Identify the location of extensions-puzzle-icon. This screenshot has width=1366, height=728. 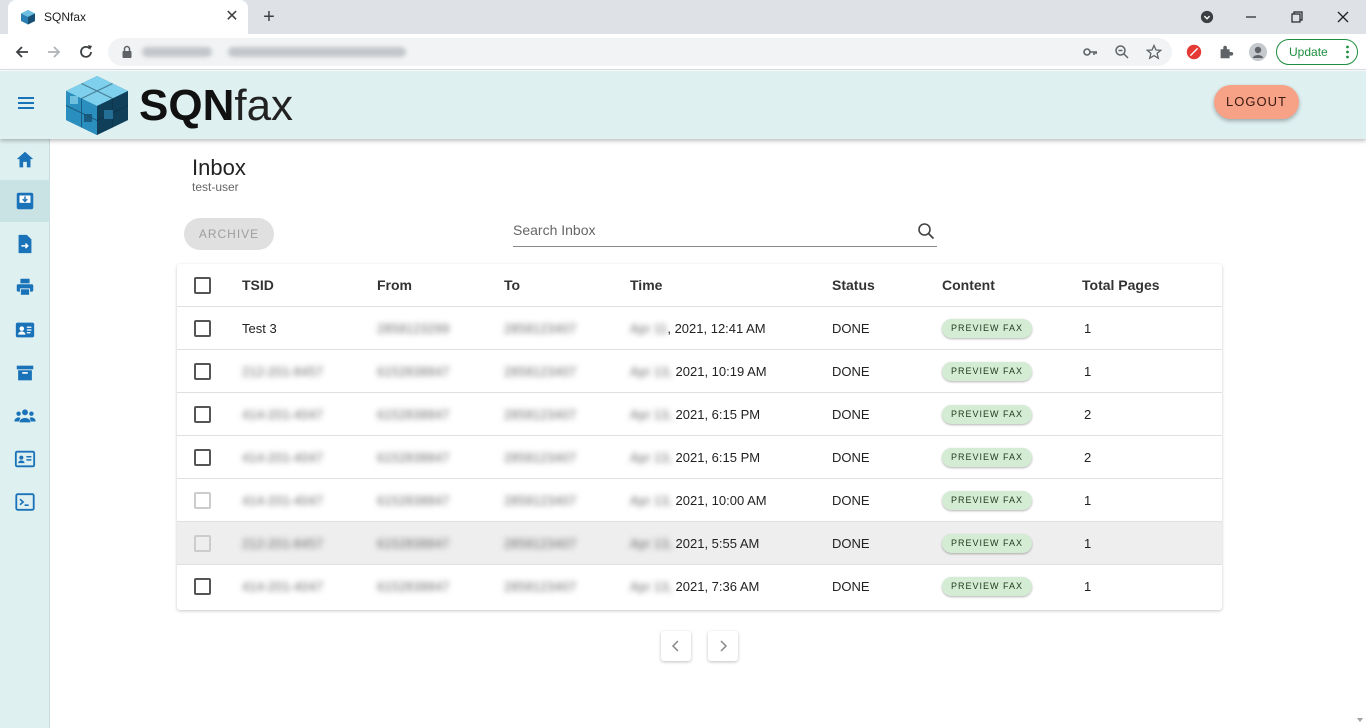
(1226, 52).